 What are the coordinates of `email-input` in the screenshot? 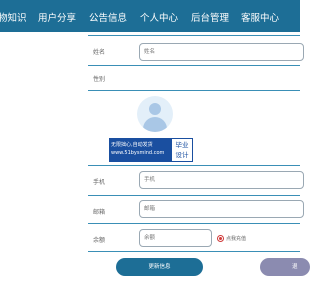 It's located at (221, 209).